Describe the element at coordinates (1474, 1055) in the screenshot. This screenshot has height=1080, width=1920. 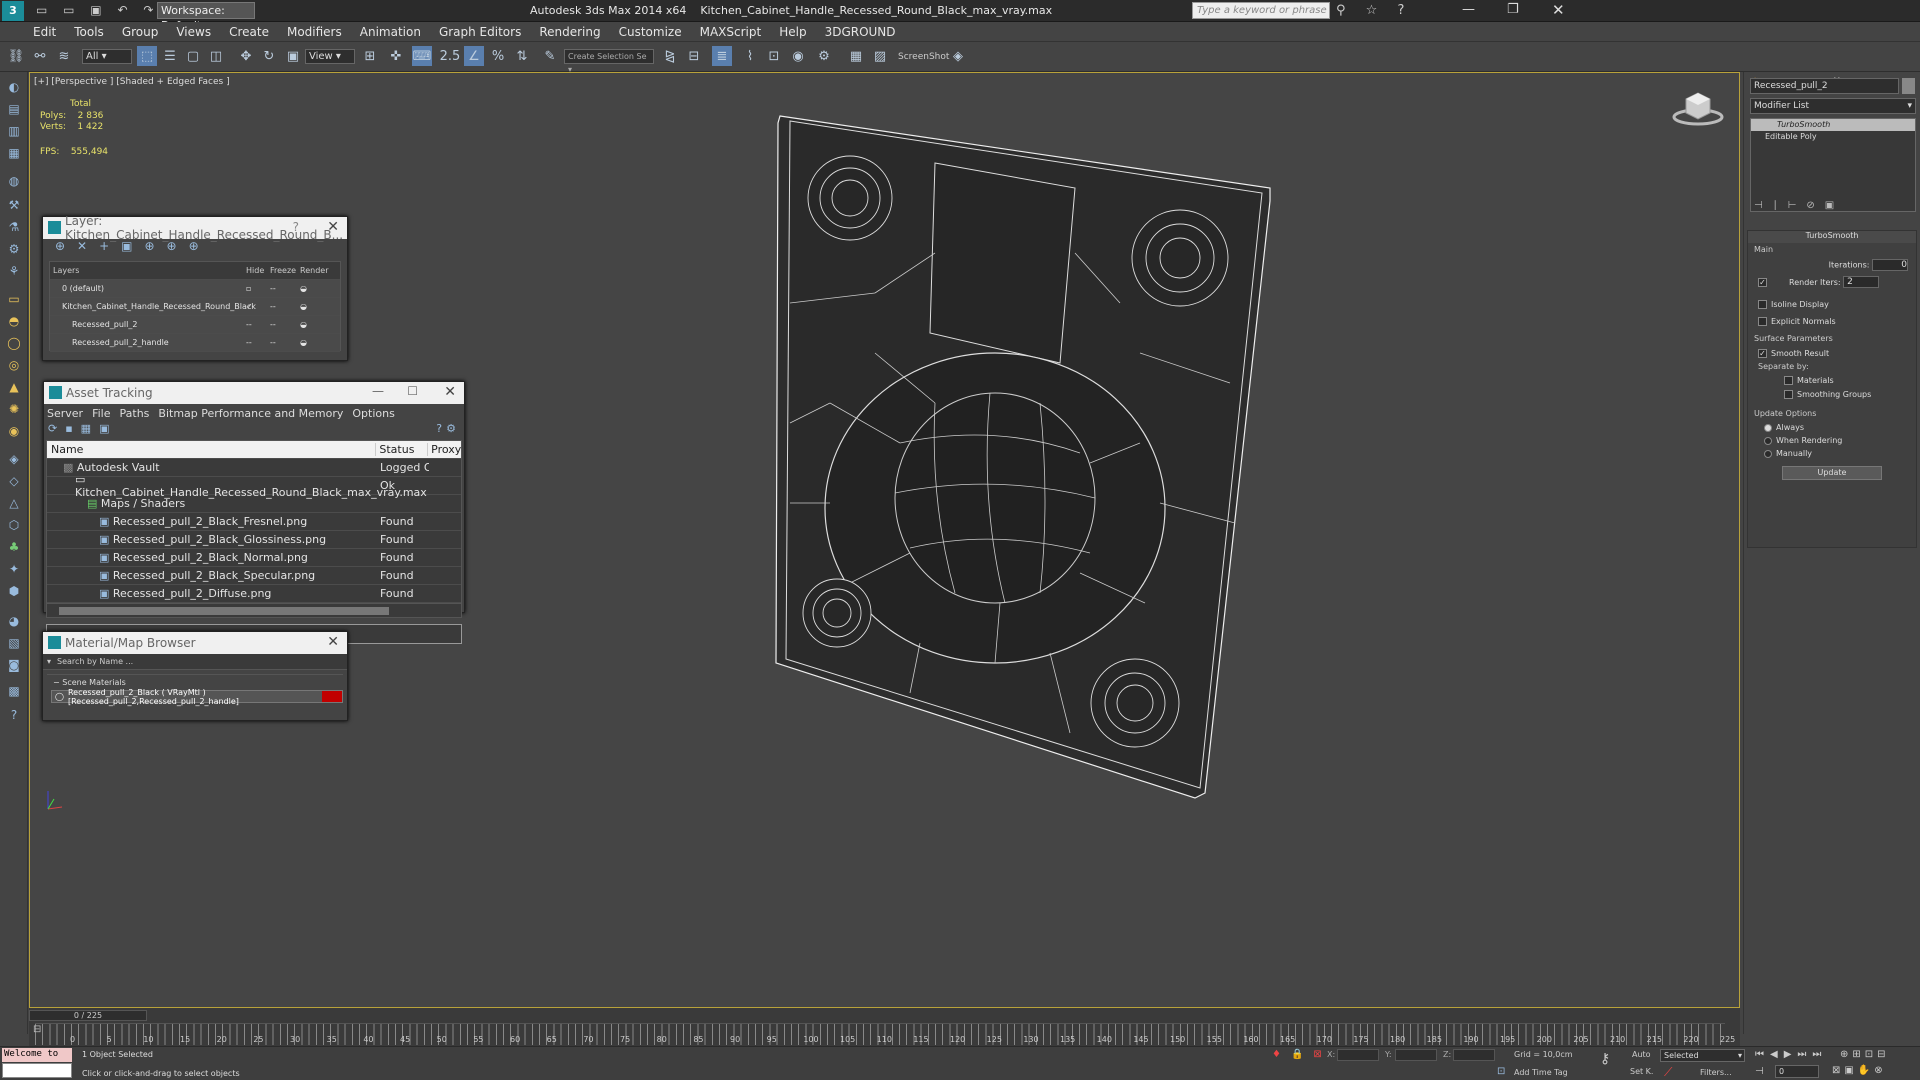
I see `z-coord-field` at that location.